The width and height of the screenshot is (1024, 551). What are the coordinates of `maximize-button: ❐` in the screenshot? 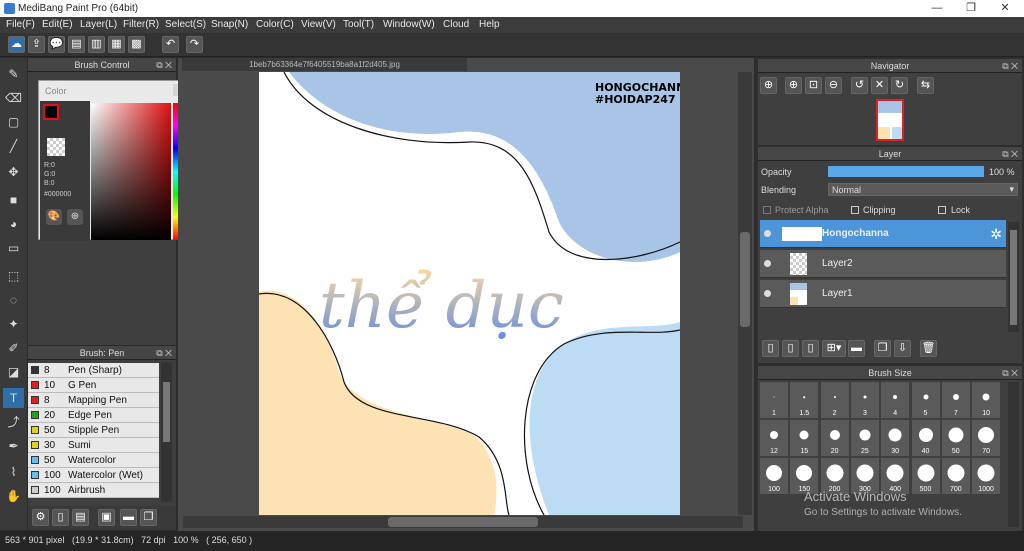 It's located at (971, 8).